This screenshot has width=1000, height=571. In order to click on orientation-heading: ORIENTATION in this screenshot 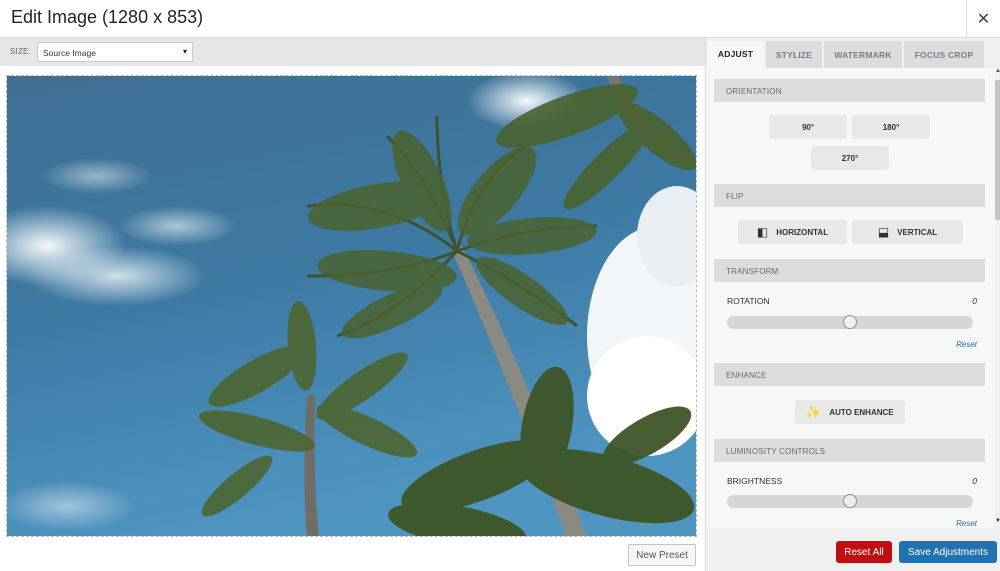, I will do `click(849, 90)`.